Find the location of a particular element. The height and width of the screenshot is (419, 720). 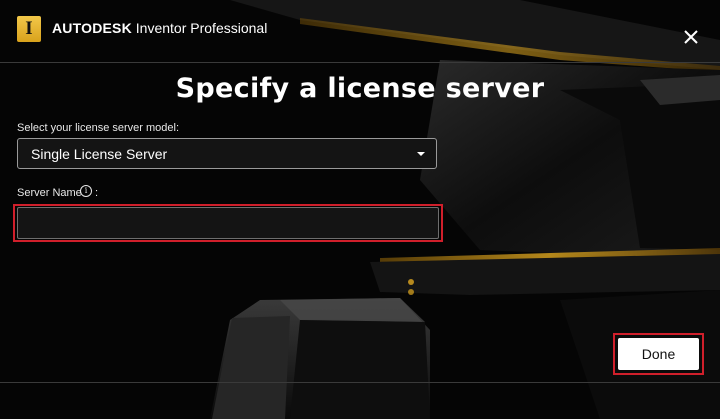

selected-model-value: Single License Server is located at coordinates (99, 154).